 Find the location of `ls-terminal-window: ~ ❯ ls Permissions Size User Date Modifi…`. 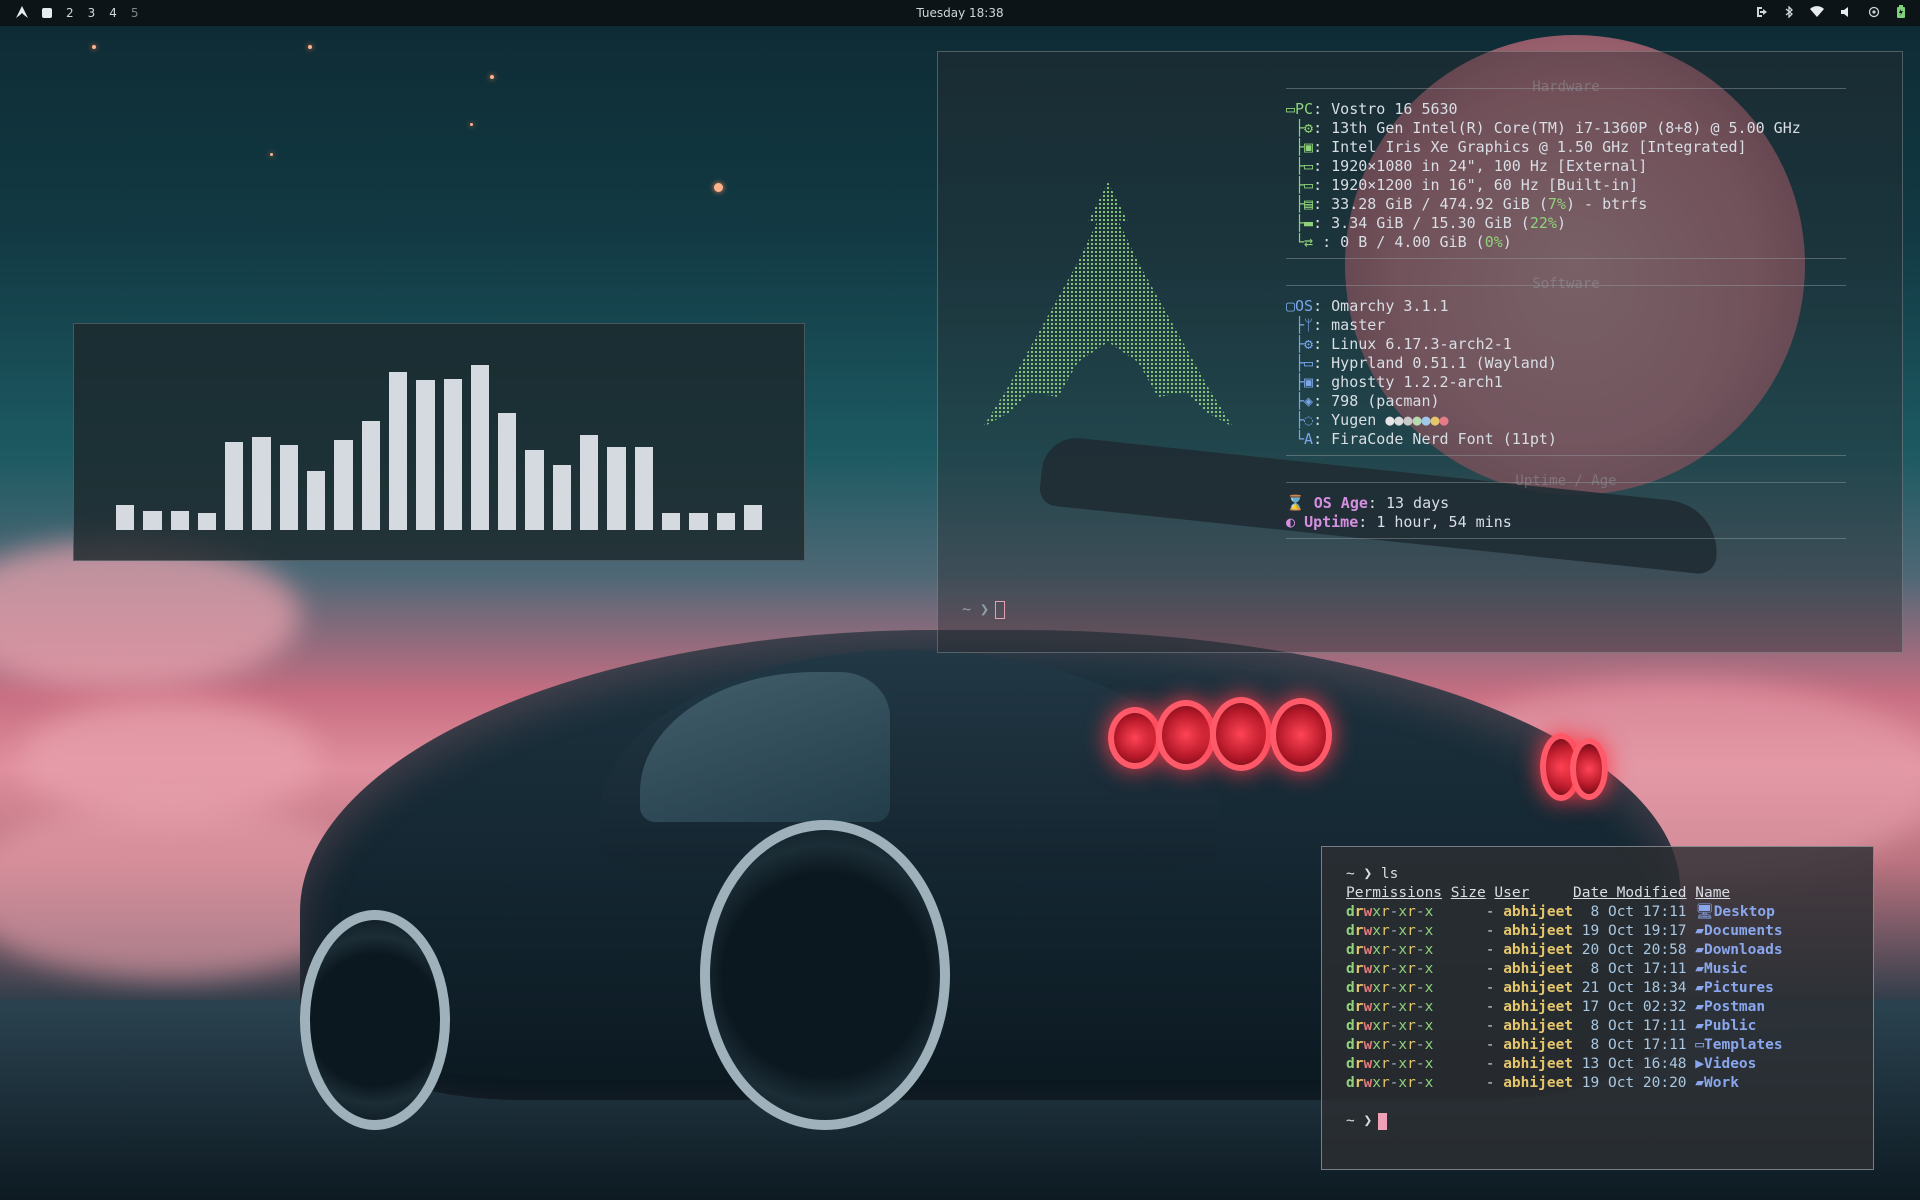

ls-terminal-window: ~ ❯ ls Permissions Size User Date Modifi… is located at coordinates (1597, 1008).